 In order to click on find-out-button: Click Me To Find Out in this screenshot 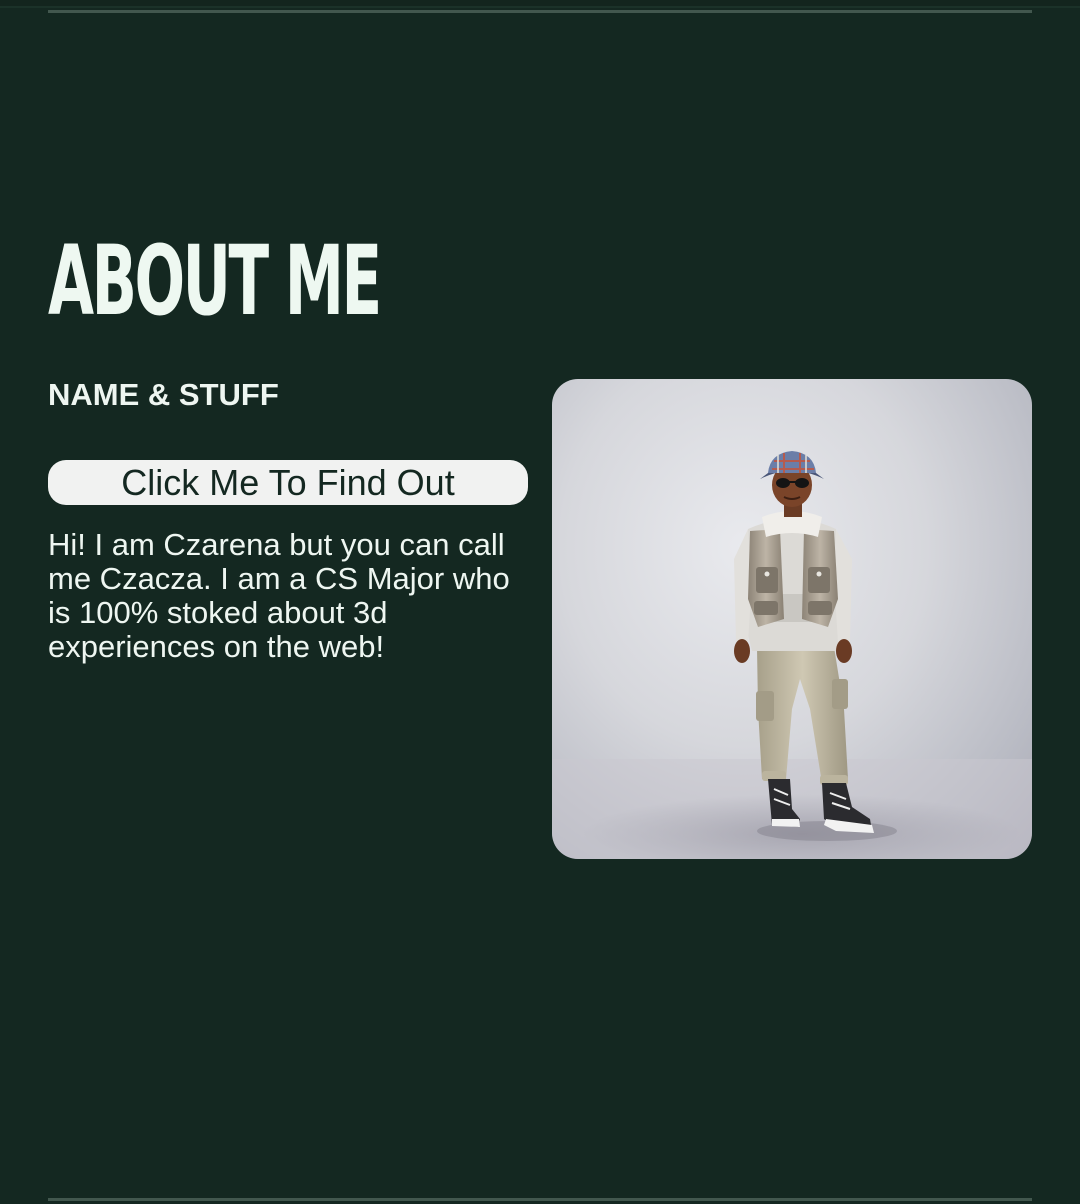, I will do `click(288, 482)`.